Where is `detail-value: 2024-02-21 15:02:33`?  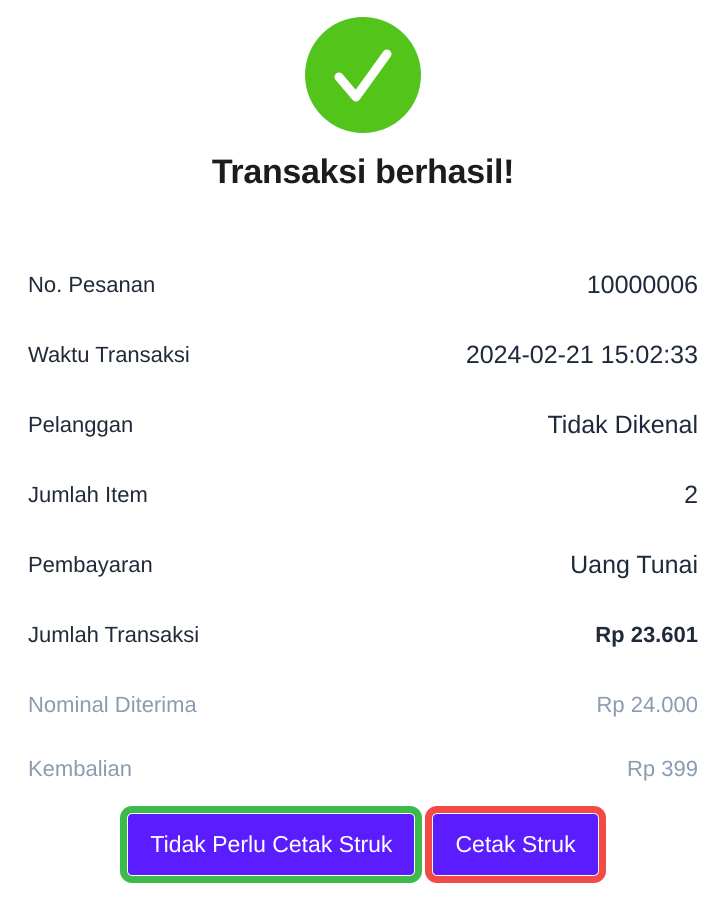
detail-value: 2024-02-21 15:02:33 is located at coordinates (582, 355).